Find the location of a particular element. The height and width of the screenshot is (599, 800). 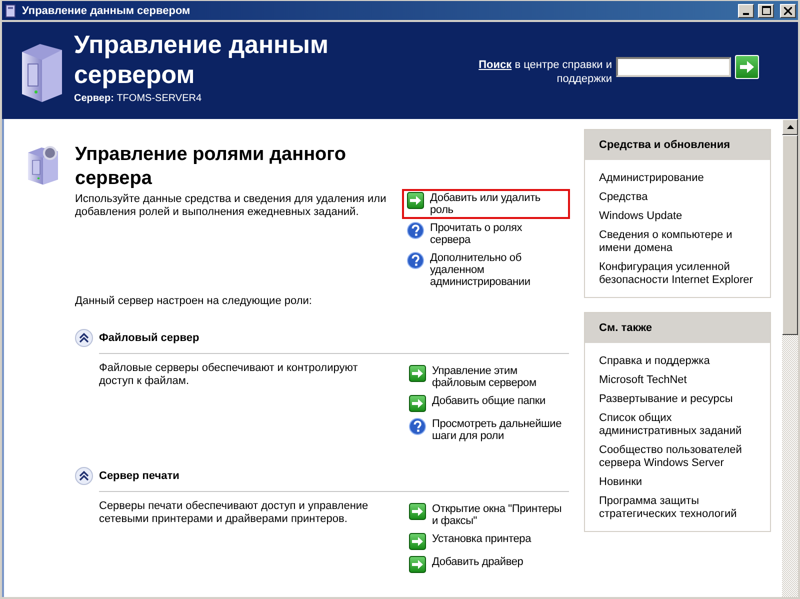

panel-link: Microsoft TechNet is located at coordinates (677, 380).